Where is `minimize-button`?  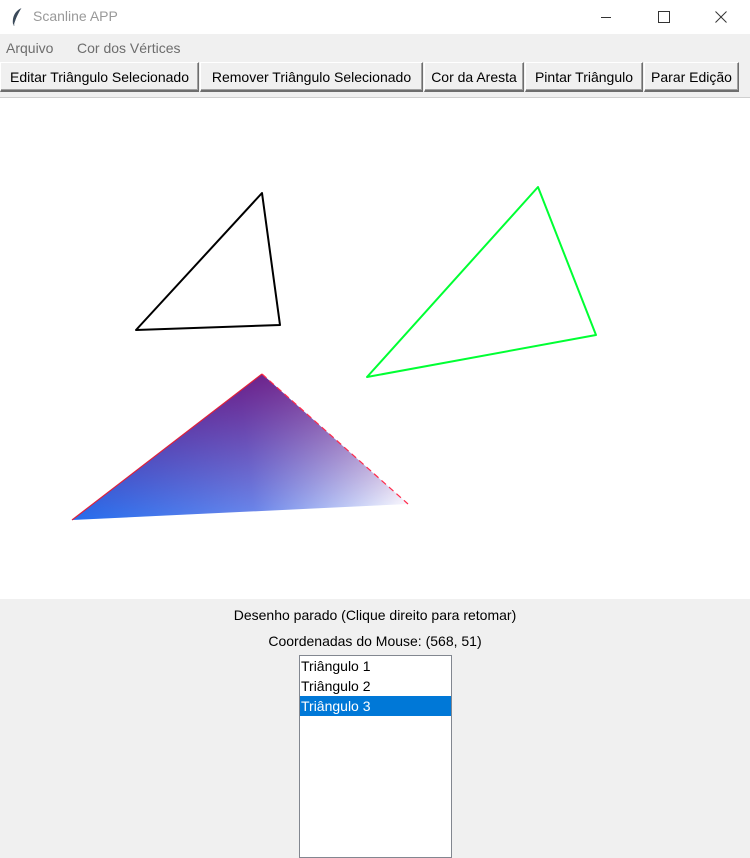 minimize-button is located at coordinates (606, 17).